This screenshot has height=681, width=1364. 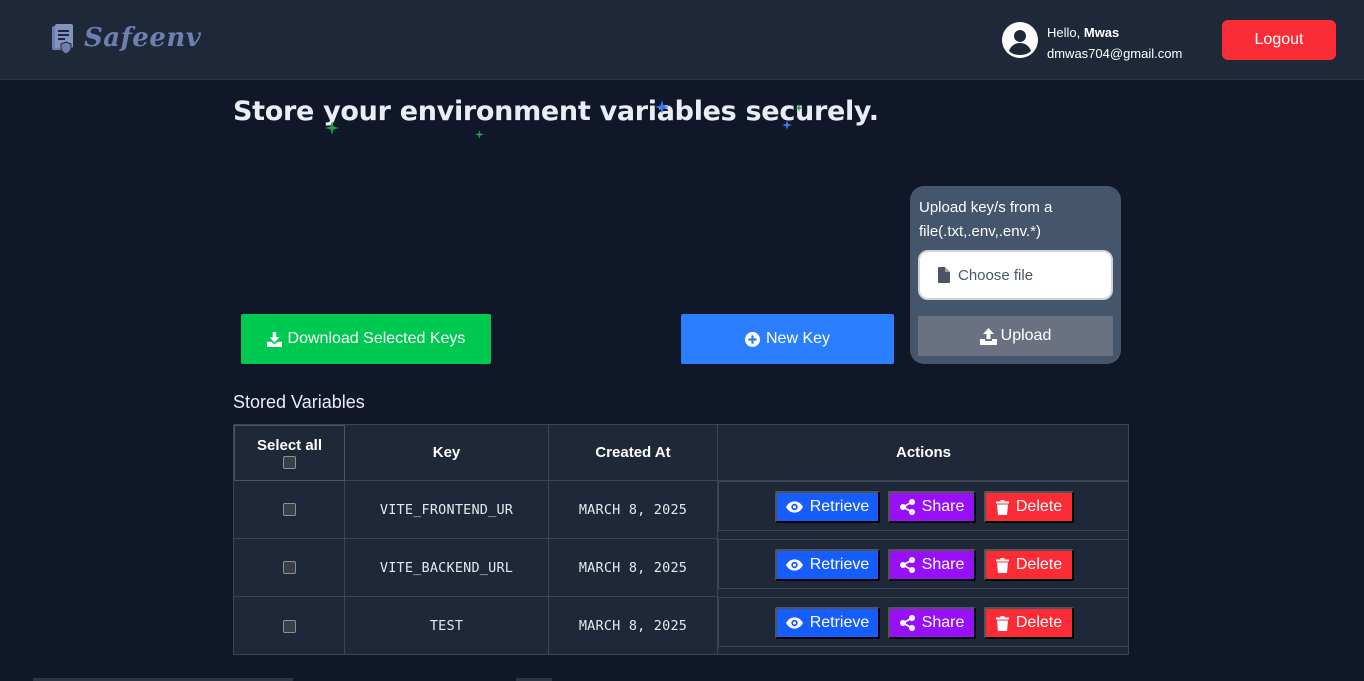 What do you see at coordinates (143, 38) in the screenshot?
I see `app-name: Safeenv` at bounding box center [143, 38].